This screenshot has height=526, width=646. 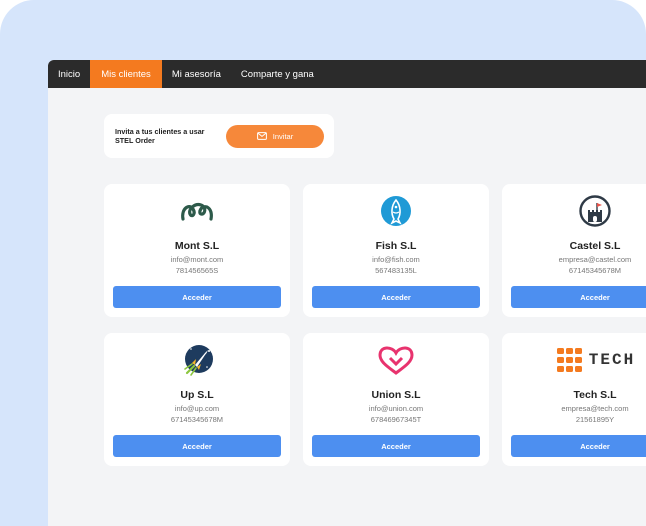 What do you see at coordinates (595, 246) in the screenshot?
I see `client-name: Castel S.L` at bounding box center [595, 246].